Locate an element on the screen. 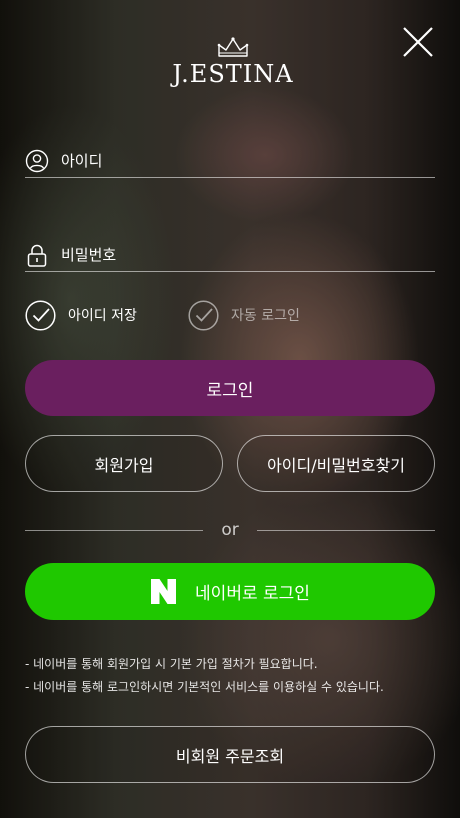 This screenshot has height=818, width=460. save-id-checkbox: 아이디 저장 is located at coordinates (81, 315).